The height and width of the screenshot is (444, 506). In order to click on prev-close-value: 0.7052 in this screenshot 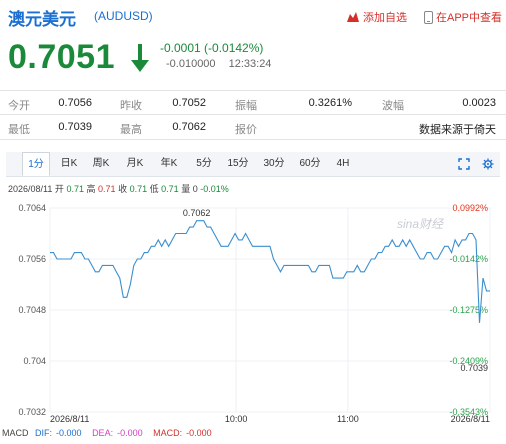, I will do `click(189, 103)`.